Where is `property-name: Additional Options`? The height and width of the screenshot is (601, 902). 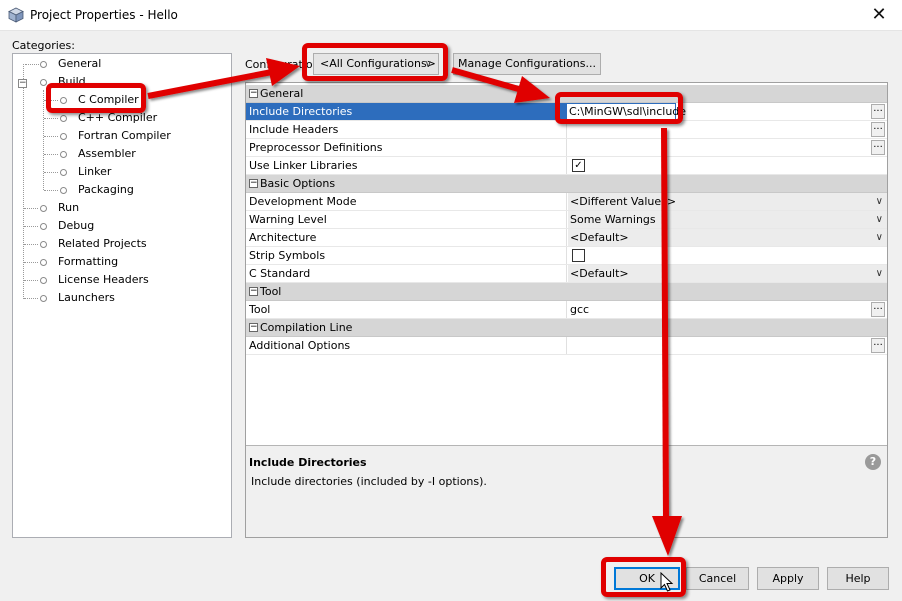
property-name: Additional Options is located at coordinates (406, 345).